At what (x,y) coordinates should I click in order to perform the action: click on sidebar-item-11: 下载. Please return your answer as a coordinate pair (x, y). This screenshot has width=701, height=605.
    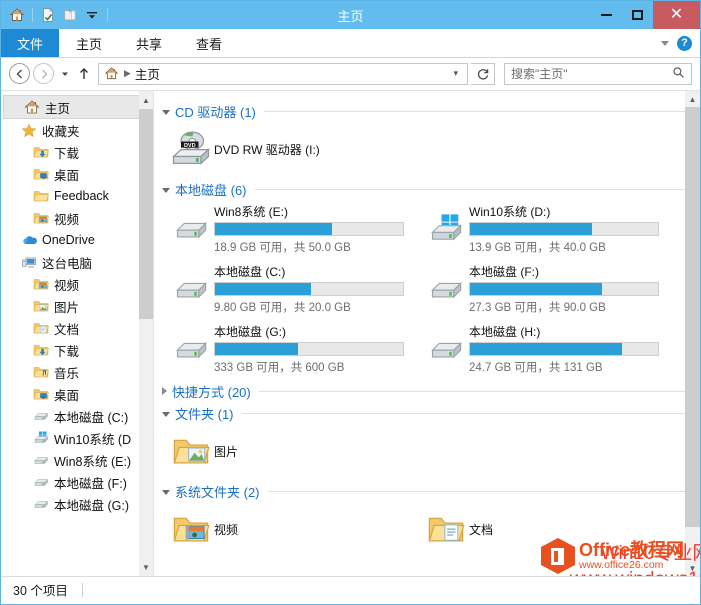
    Looking at the image, I should click on (77, 350).